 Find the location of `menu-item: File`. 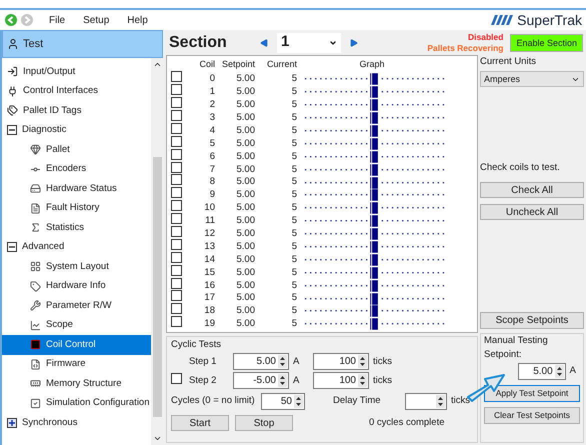

menu-item: File is located at coordinates (57, 20).